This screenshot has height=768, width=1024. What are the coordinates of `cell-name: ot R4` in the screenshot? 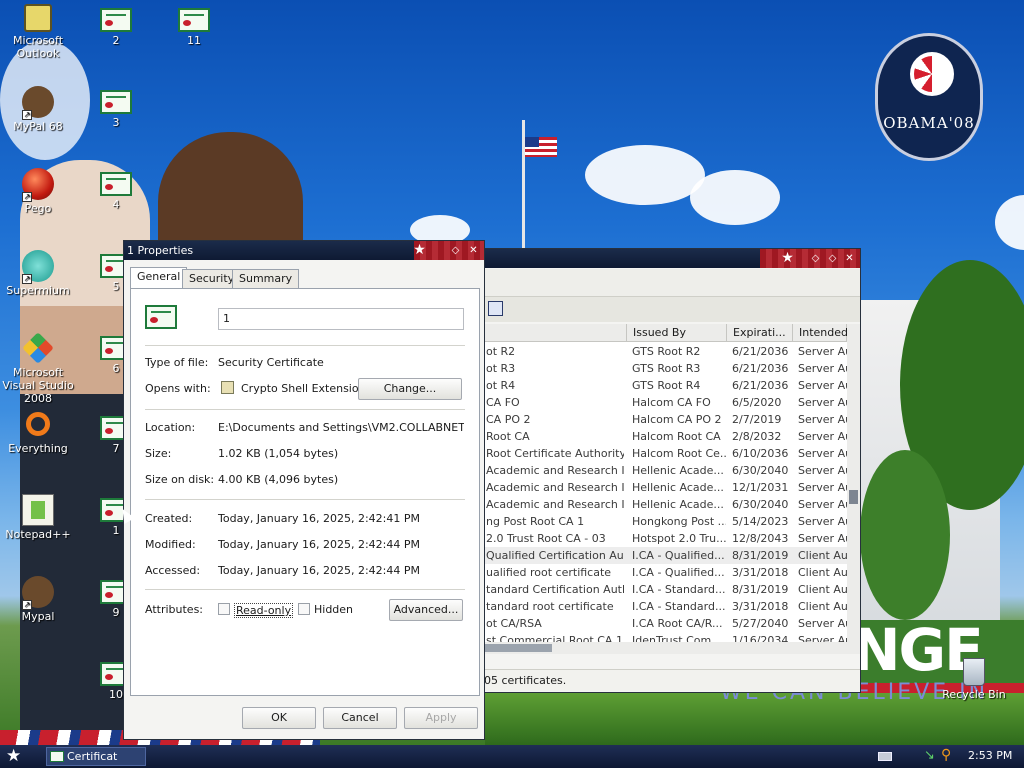 It's located at (501, 385).